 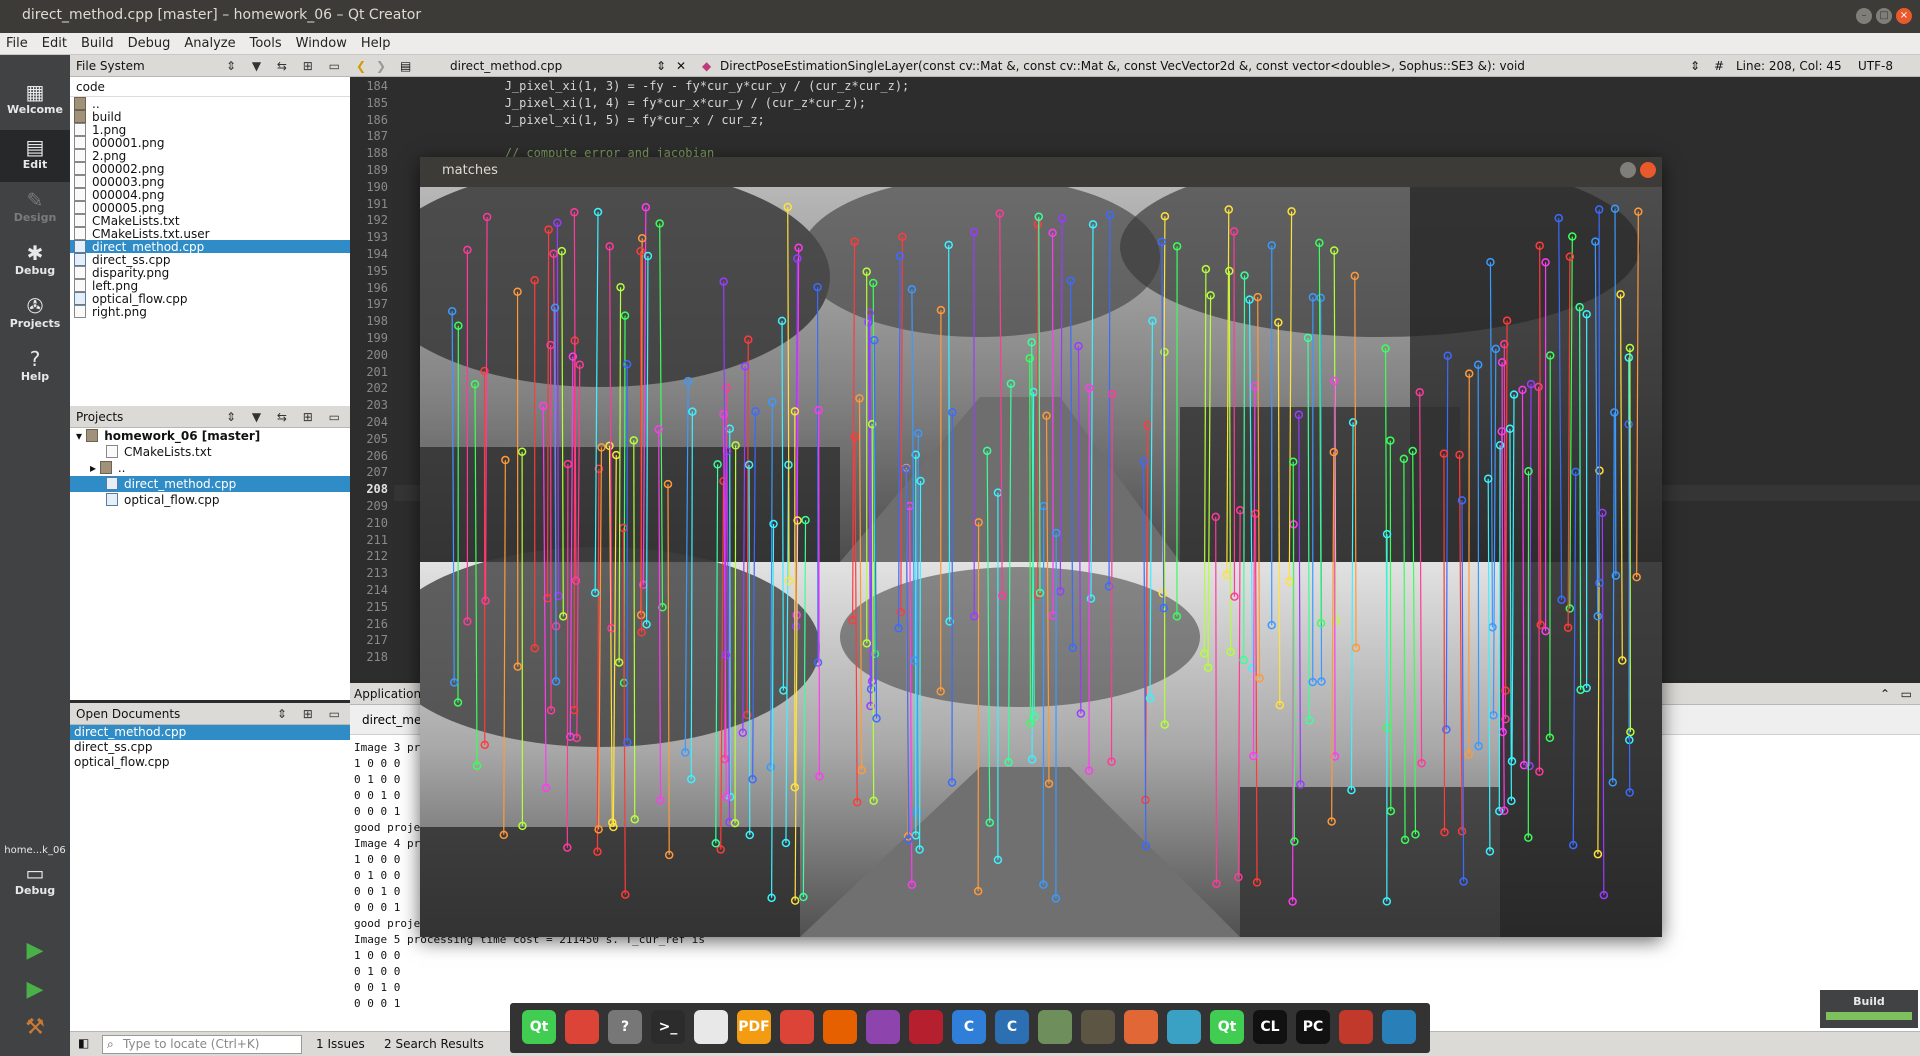 What do you see at coordinates (99, 417) in the screenshot?
I see `projects-title: Projects` at bounding box center [99, 417].